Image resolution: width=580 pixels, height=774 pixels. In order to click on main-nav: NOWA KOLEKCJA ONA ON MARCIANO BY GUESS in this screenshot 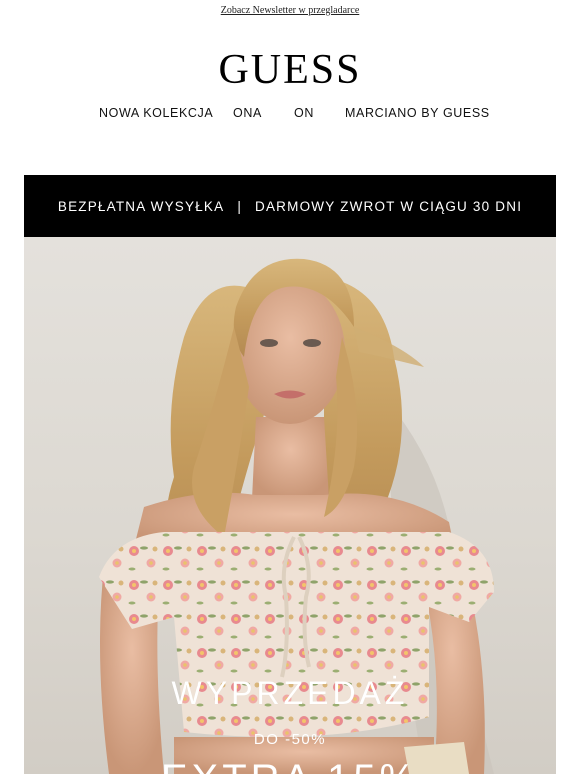, I will do `click(290, 115)`.